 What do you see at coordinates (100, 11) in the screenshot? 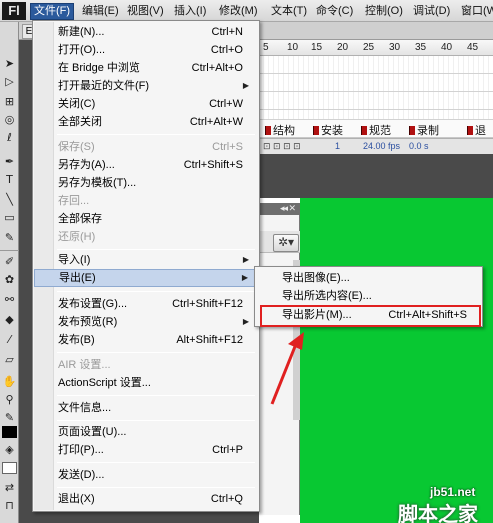
I see `menu-edit: 编辑(E)` at bounding box center [100, 11].